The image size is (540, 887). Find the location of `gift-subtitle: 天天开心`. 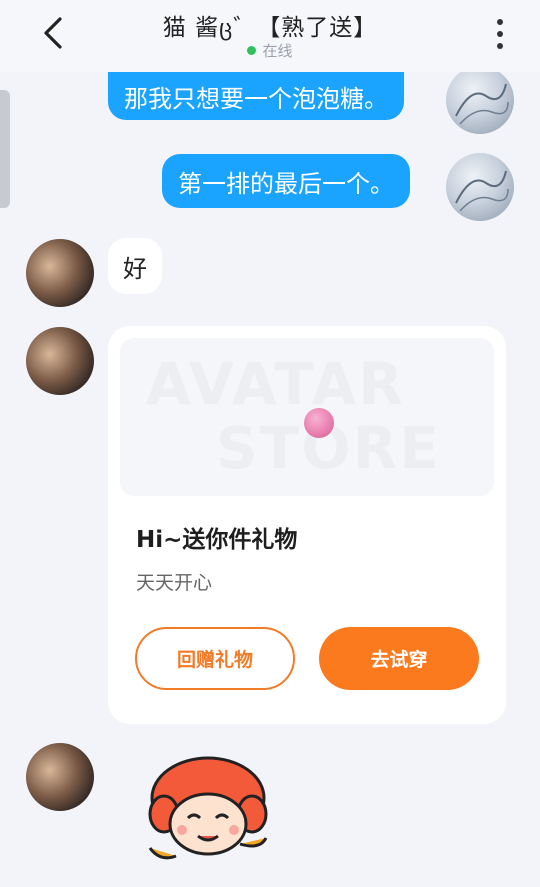

gift-subtitle: 天天开心 is located at coordinates (174, 583).